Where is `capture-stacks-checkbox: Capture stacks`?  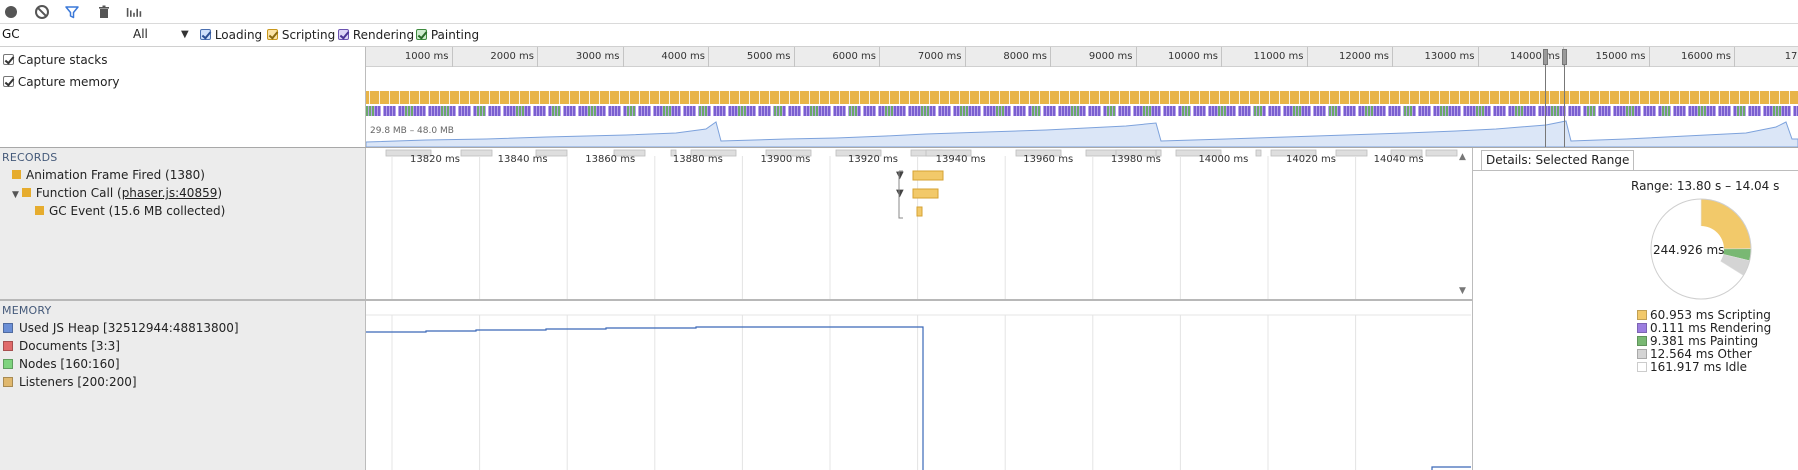 capture-stacks-checkbox: Capture stacks is located at coordinates (55, 60).